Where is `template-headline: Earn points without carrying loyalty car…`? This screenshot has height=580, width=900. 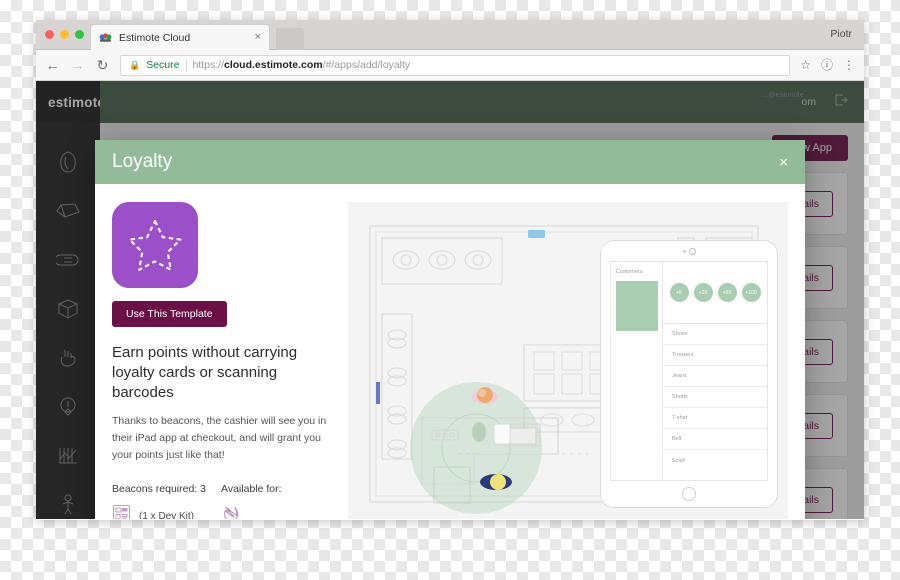 template-headline: Earn points without carrying loyalty car… is located at coordinates (205, 372).